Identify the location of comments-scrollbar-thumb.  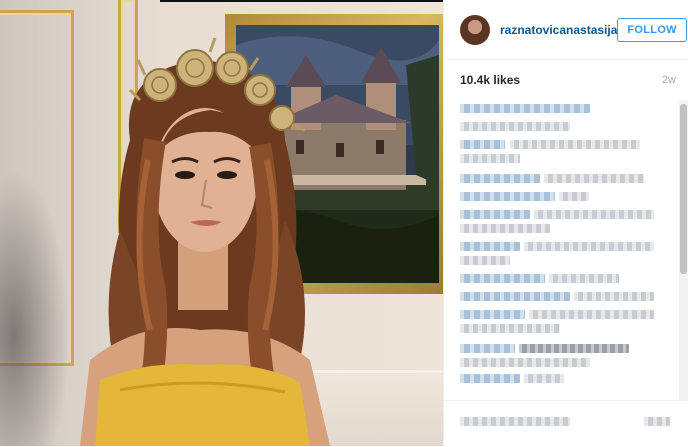
(683, 189).